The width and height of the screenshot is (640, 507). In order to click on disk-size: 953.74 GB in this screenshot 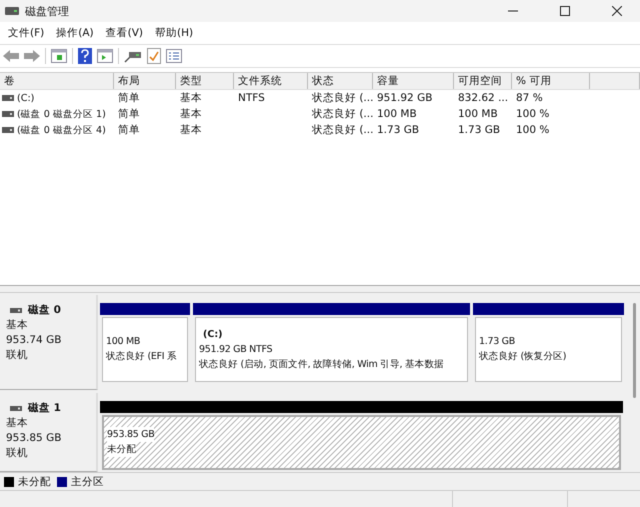, I will do `click(34, 340)`.